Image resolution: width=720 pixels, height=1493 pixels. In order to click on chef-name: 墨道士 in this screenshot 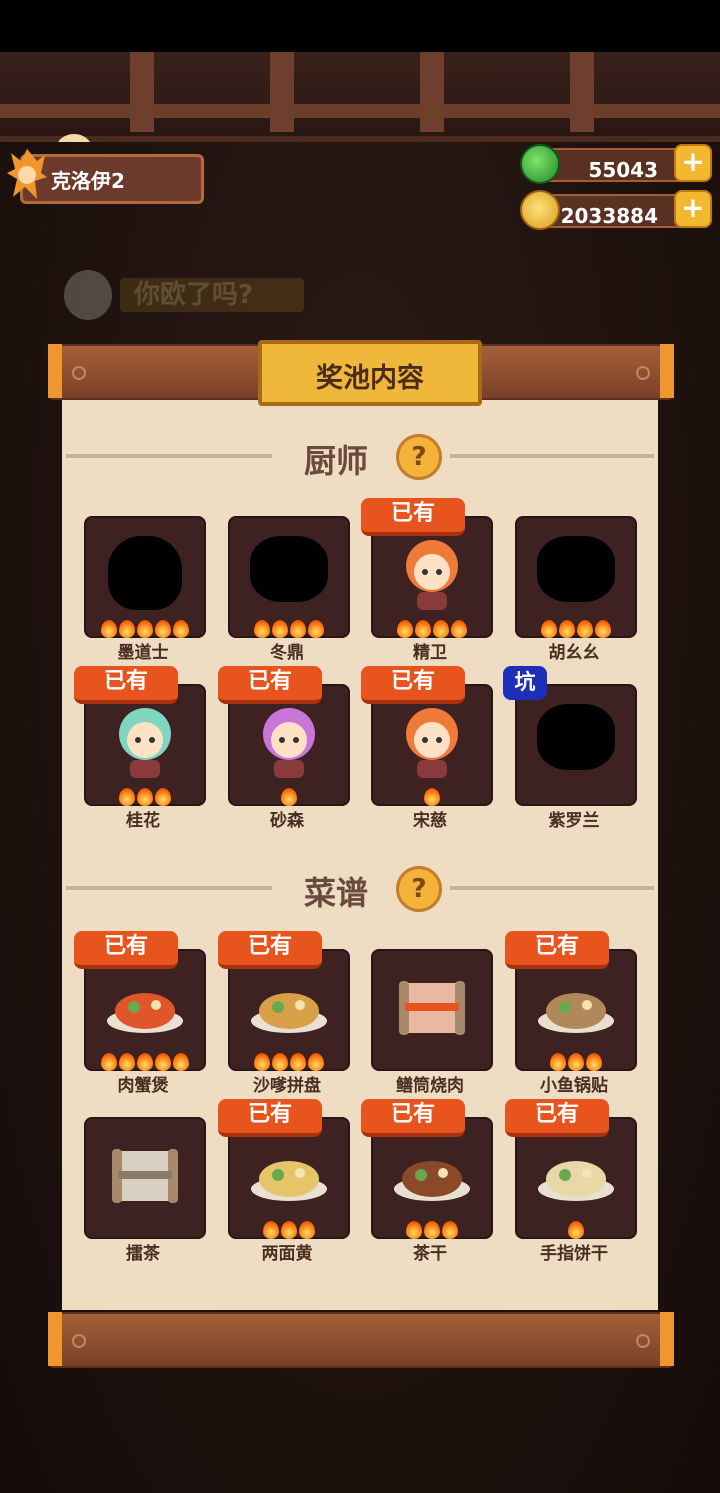, I will do `click(143, 653)`.